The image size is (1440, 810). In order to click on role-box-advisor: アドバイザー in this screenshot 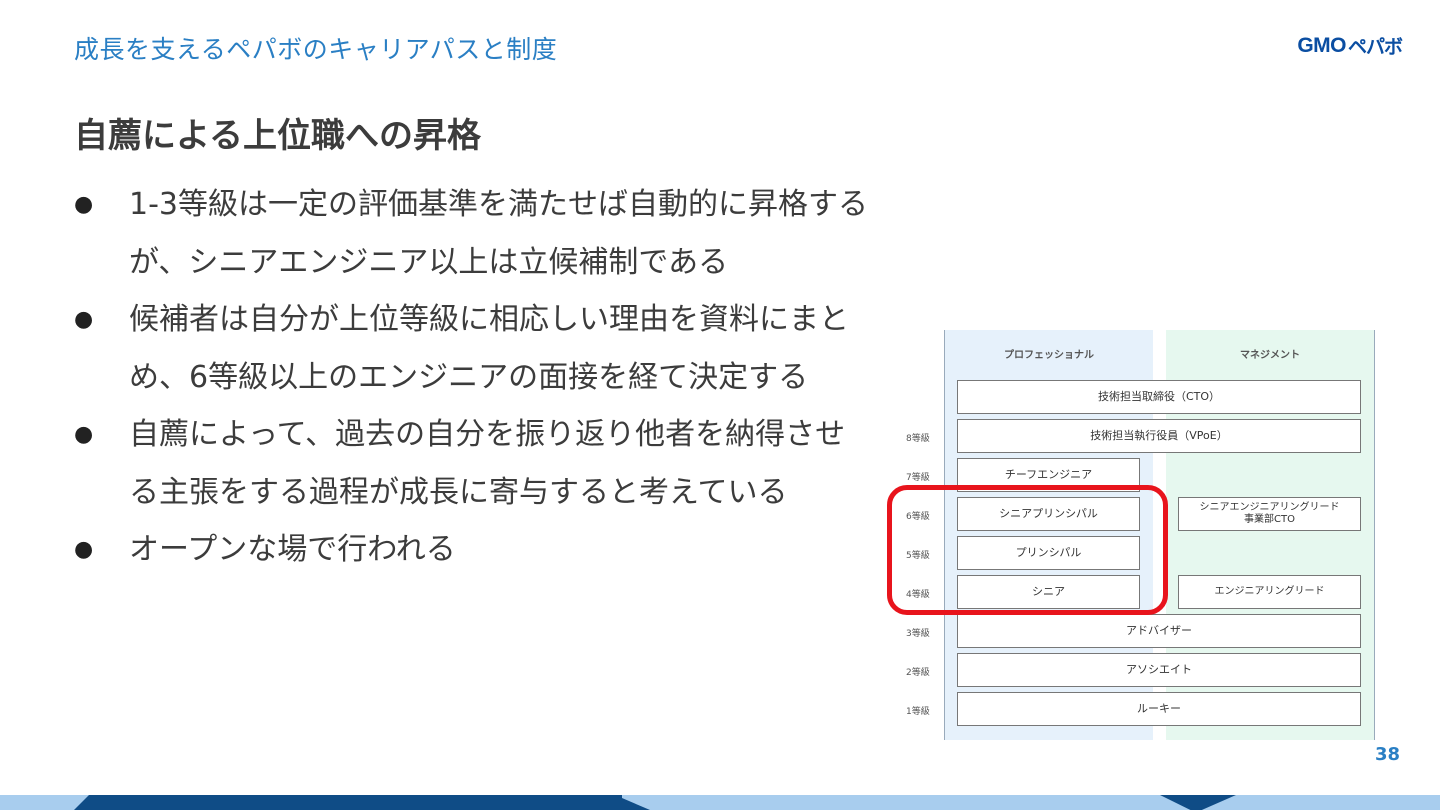, I will do `click(1159, 631)`.